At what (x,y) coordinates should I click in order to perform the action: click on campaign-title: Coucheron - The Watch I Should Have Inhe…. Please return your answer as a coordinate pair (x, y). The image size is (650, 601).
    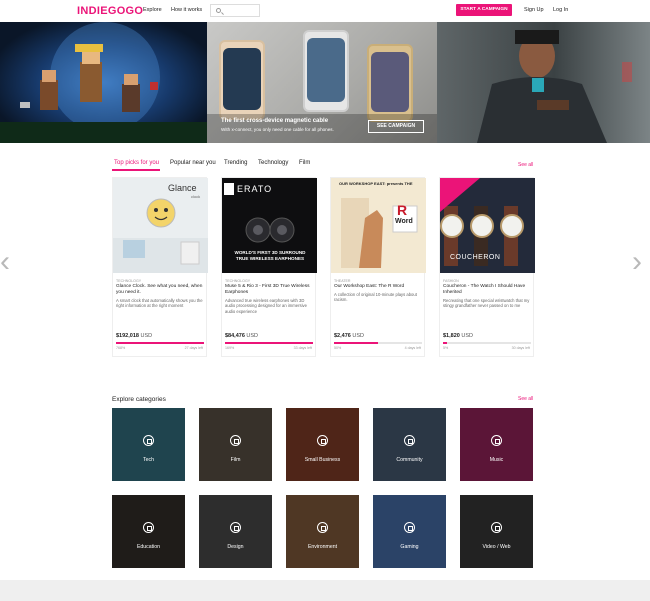
    Looking at the image, I should click on (488, 290).